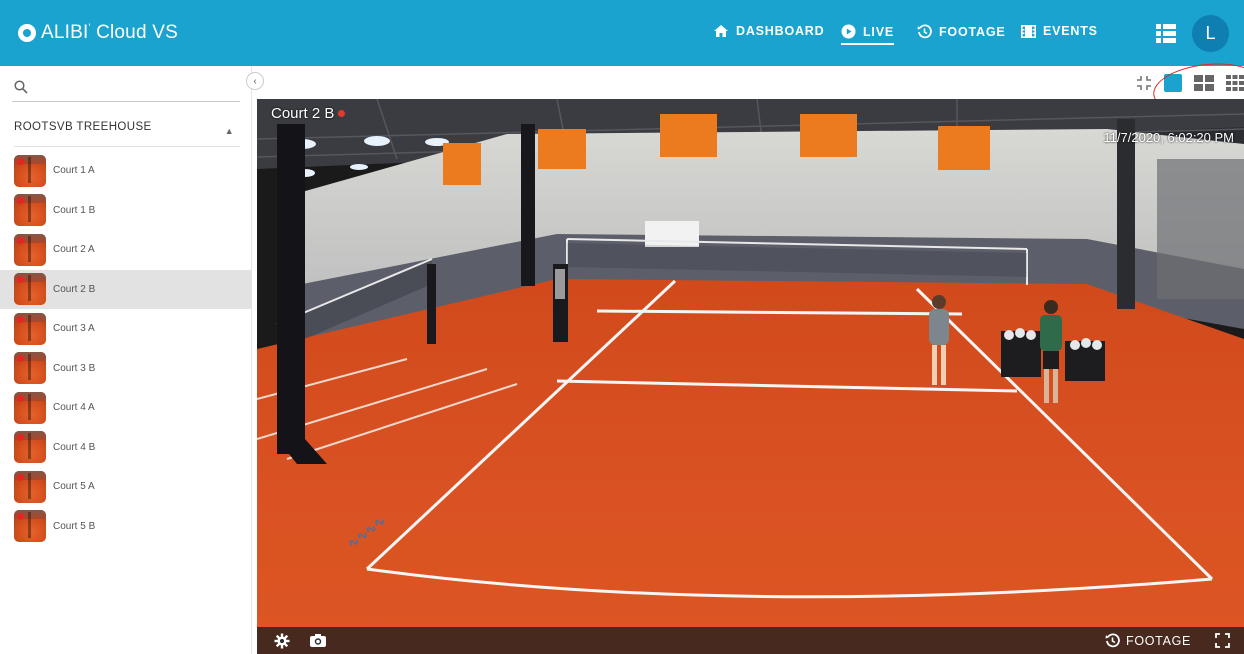 The width and height of the screenshot is (1244, 654). I want to click on recording-indicator-icon, so click(342, 113).